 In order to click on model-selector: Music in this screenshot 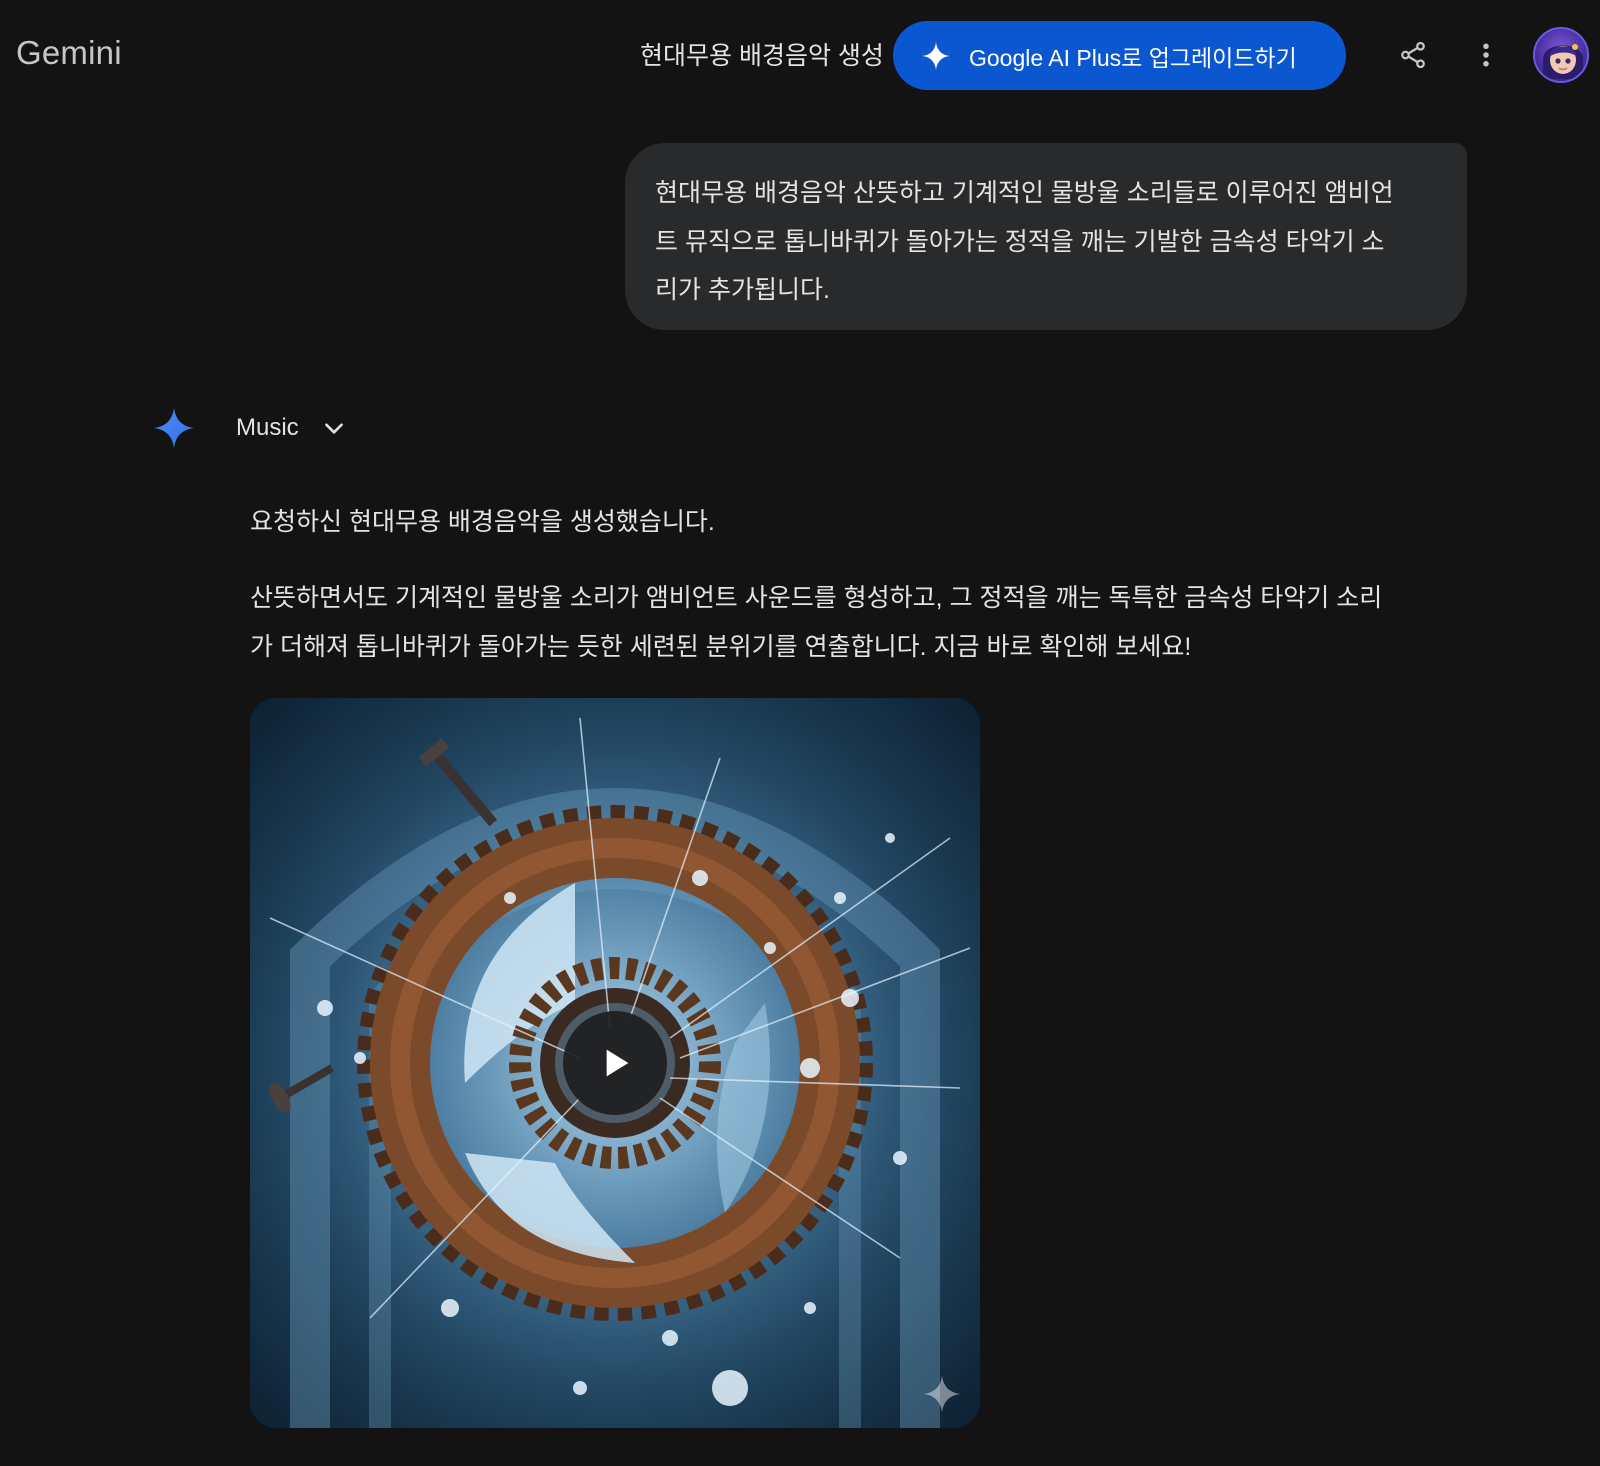, I will do `click(249, 428)`.